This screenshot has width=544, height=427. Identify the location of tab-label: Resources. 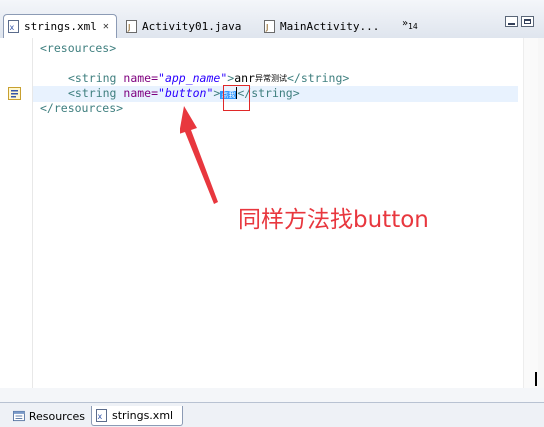
(56, 416).